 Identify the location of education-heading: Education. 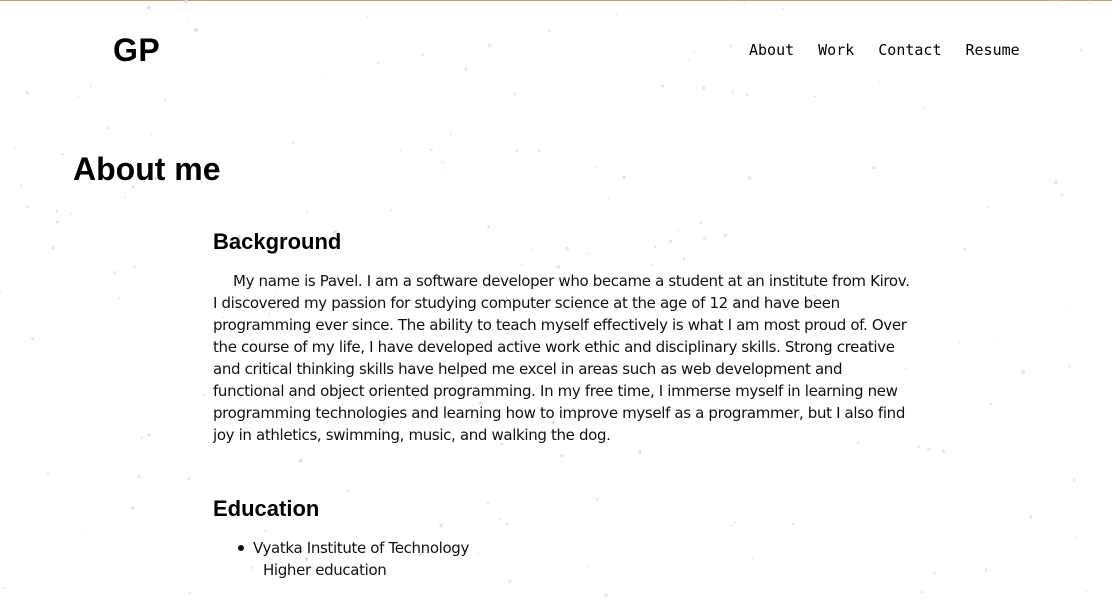
(266, 508).